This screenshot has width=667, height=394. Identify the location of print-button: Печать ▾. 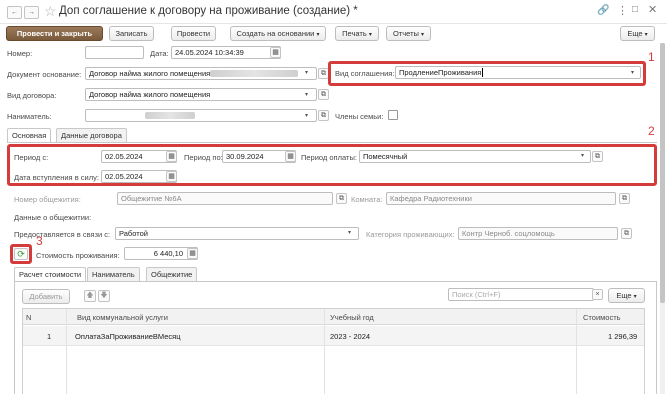
(357, 33).